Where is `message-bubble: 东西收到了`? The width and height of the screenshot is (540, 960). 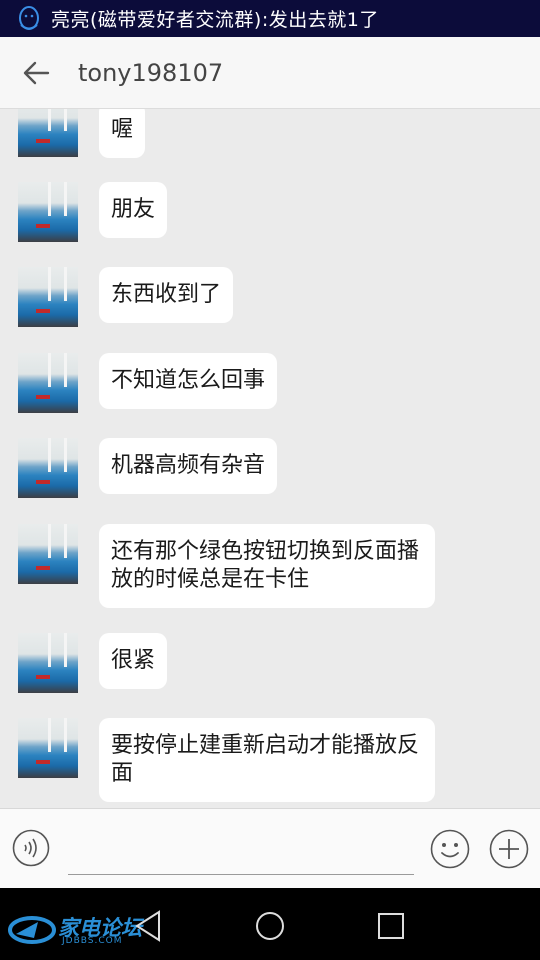
message-bubble: 东西收到了 is located at coordinates (166, 295).